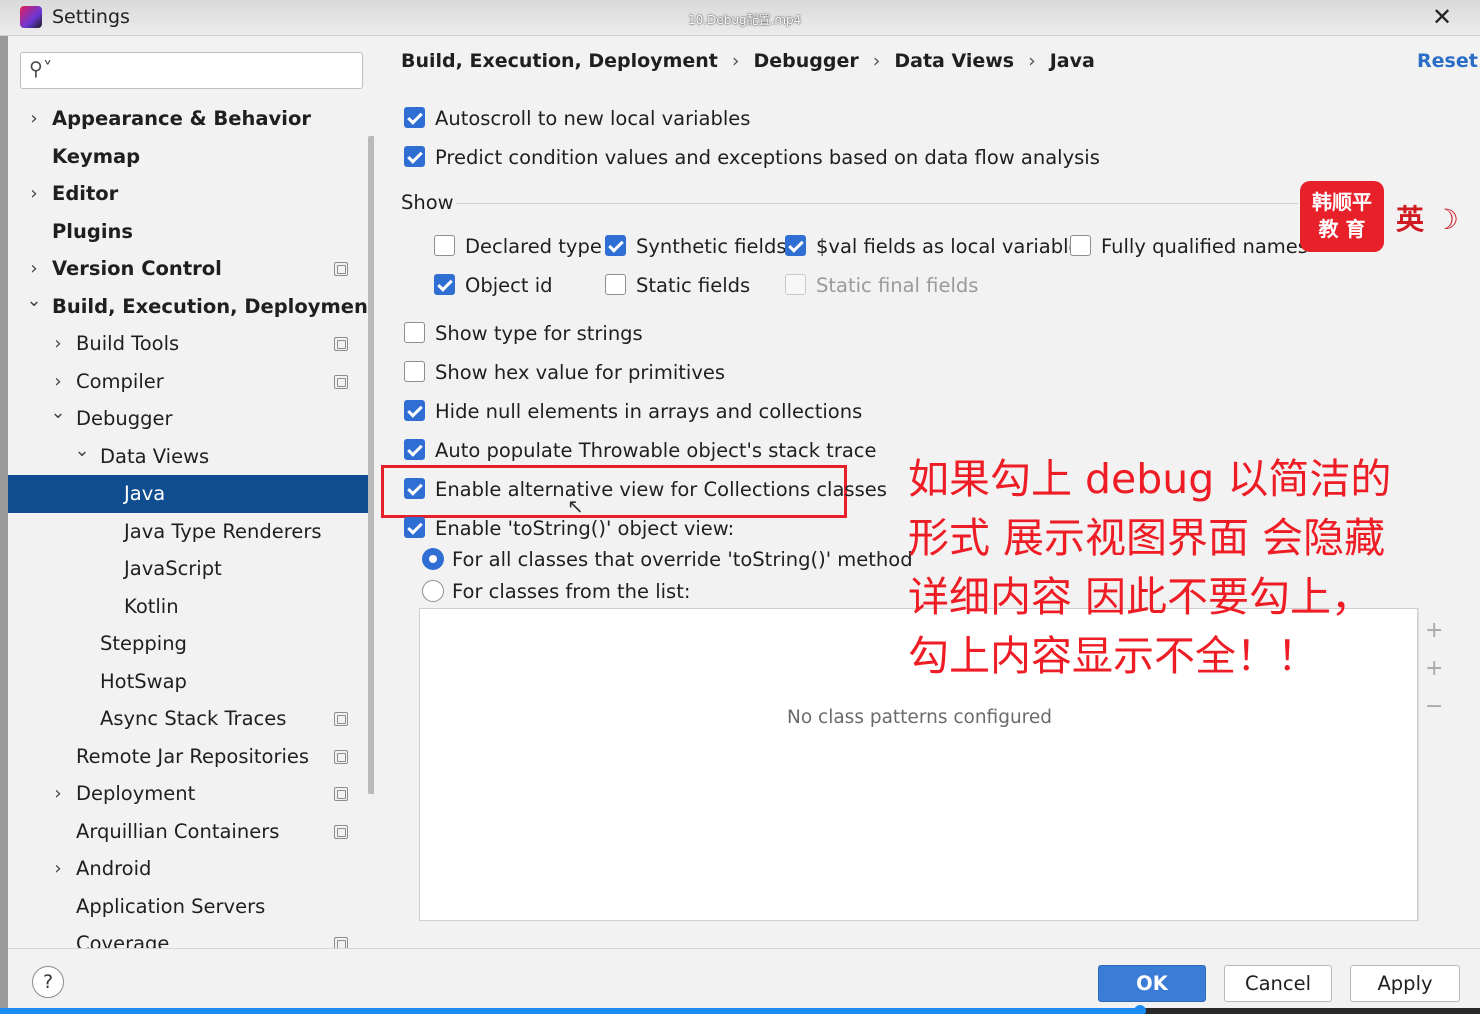  What do you see at coordinates (577, 119) in the screenshot?
I see `autoscroll-option: Autoscroll to new local variables` at bounding box center [577, 119].